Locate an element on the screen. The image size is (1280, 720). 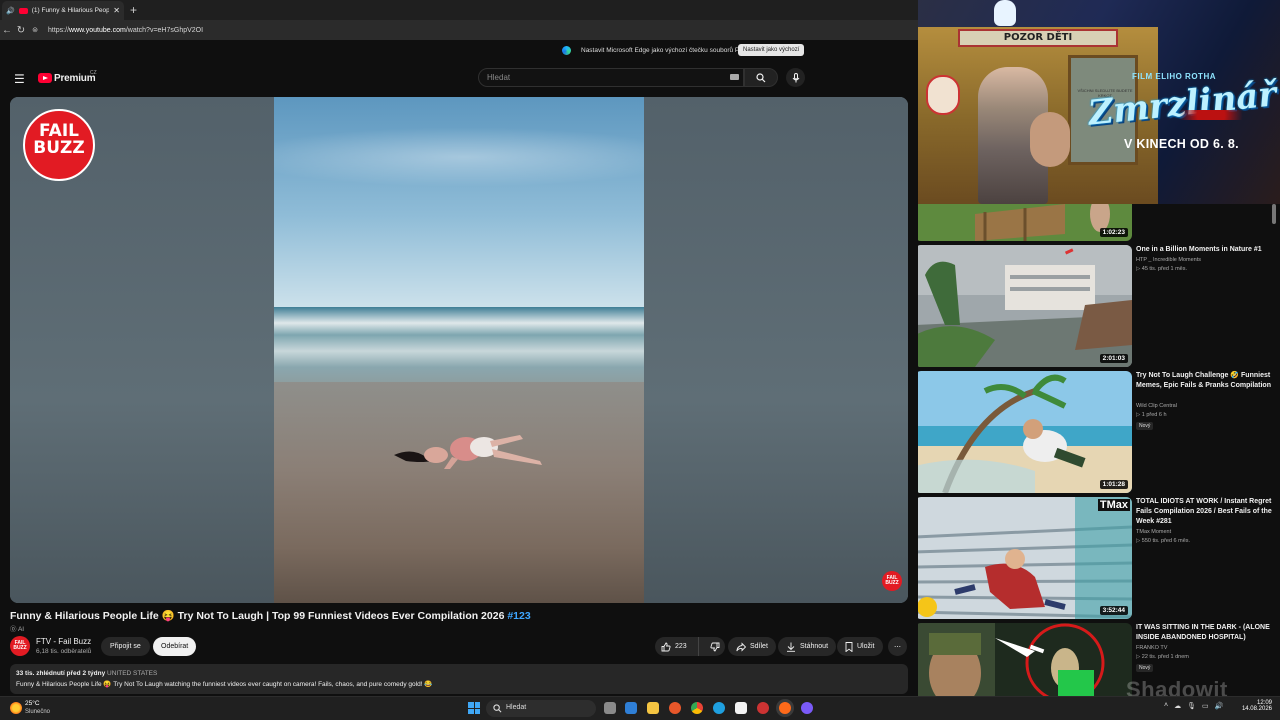
channel-name: FTV - Fail Buzz is located at coordinates (63, 641).